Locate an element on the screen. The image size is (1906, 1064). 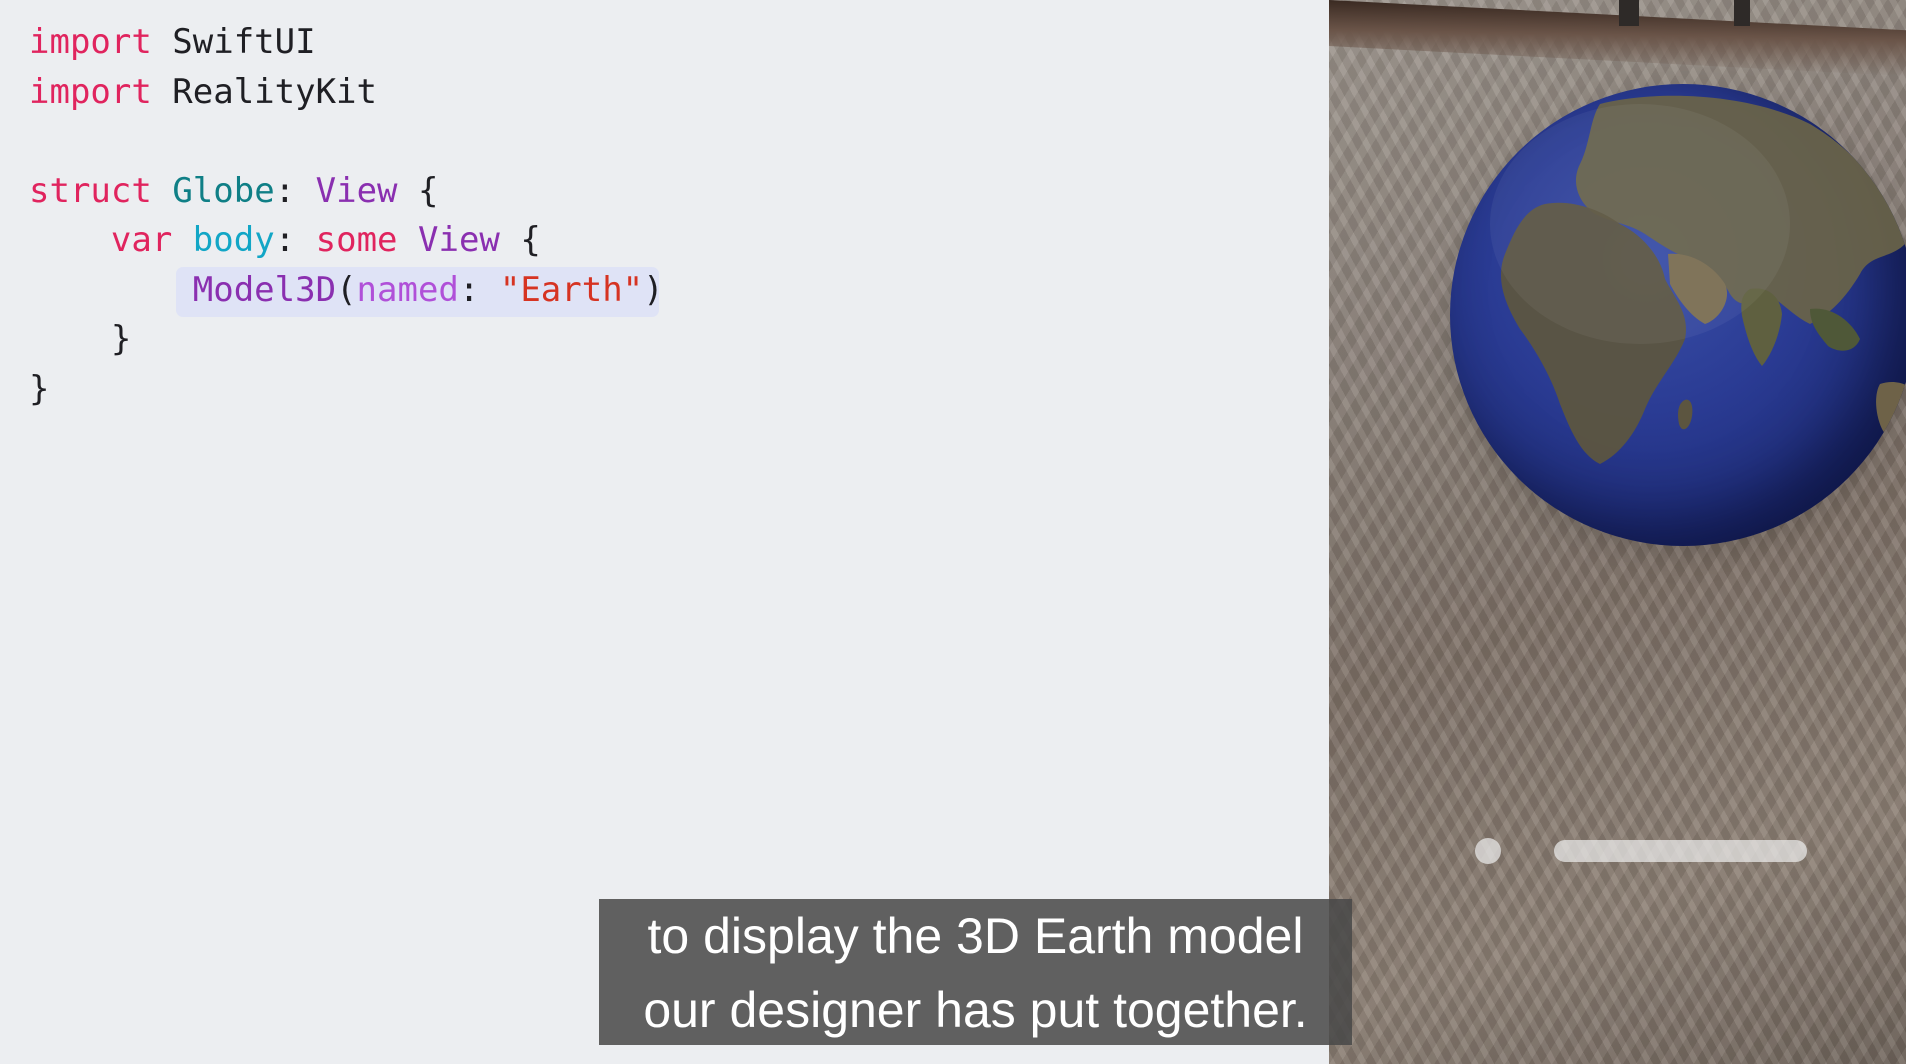
code-line: struct Globe: View { is located at coordinates (346, 192).